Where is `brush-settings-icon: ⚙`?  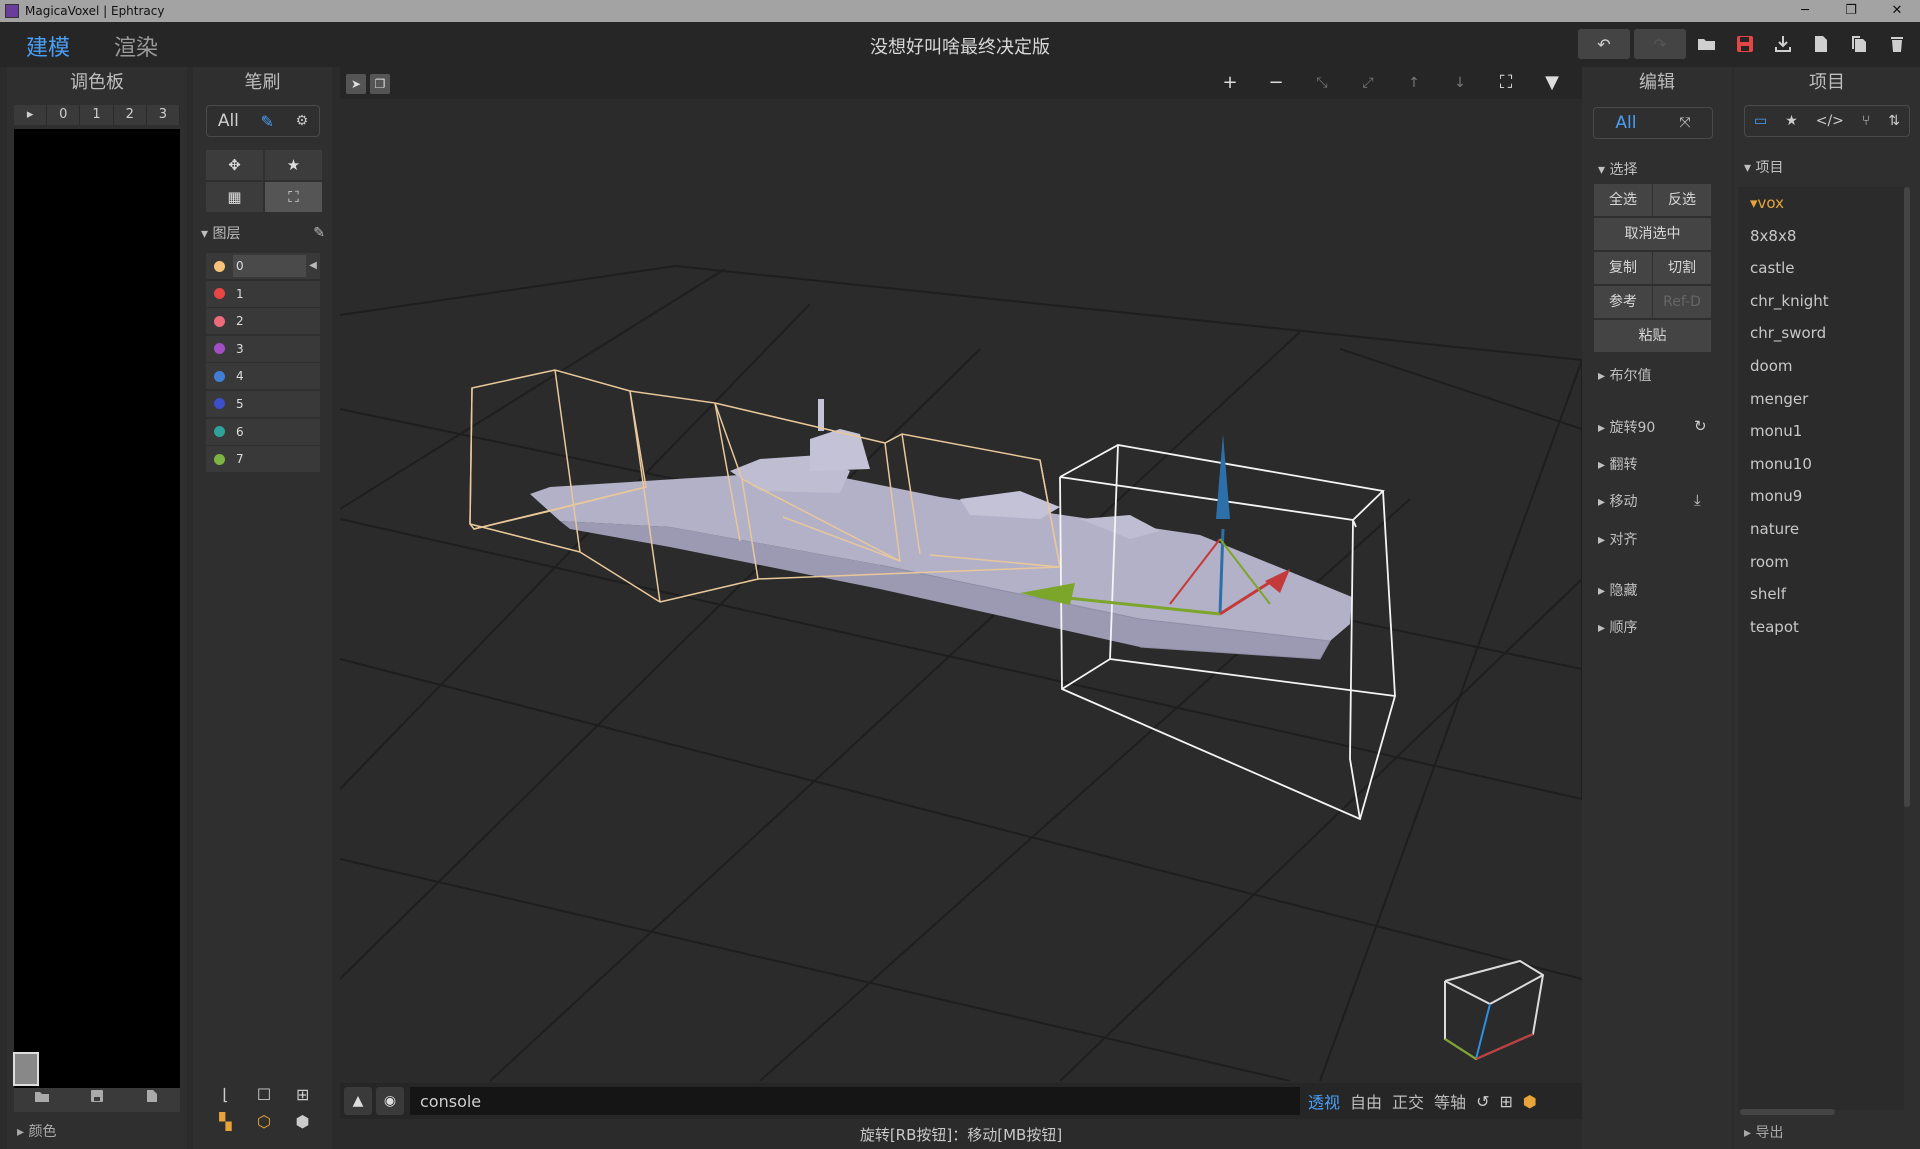
brush-settings-icon: ⚙ is located at coordinates (302, 121).